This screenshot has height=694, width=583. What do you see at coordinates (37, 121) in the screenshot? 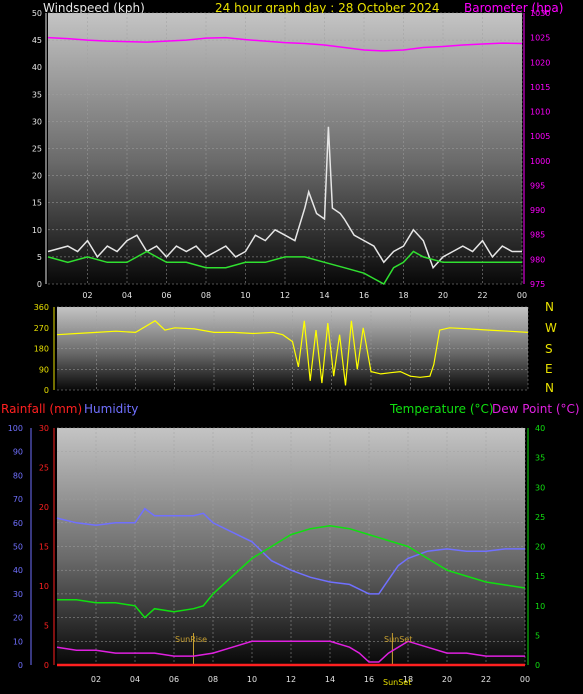
I see `y-tick-label: 30` at bounding box center [37, 121].